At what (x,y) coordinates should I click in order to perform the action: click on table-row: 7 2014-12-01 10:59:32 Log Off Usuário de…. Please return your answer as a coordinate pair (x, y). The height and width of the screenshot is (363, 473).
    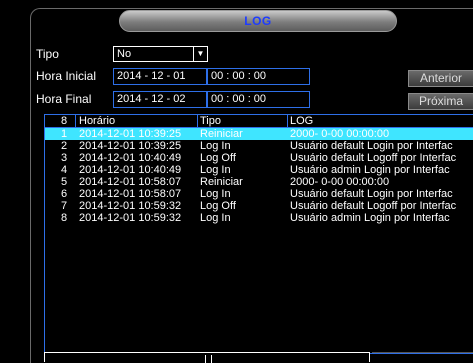
    Looking at the image, I should click on (259, 206).